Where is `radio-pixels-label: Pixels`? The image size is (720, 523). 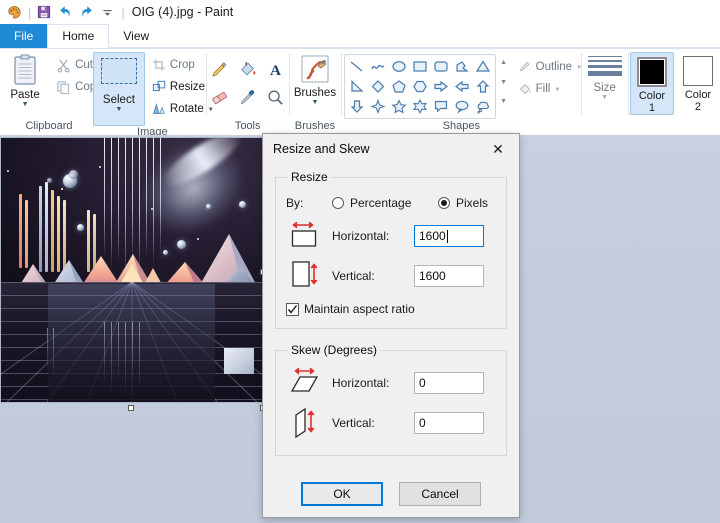
radio-pixels-label: Pixels is located at coordinates (472, 203).